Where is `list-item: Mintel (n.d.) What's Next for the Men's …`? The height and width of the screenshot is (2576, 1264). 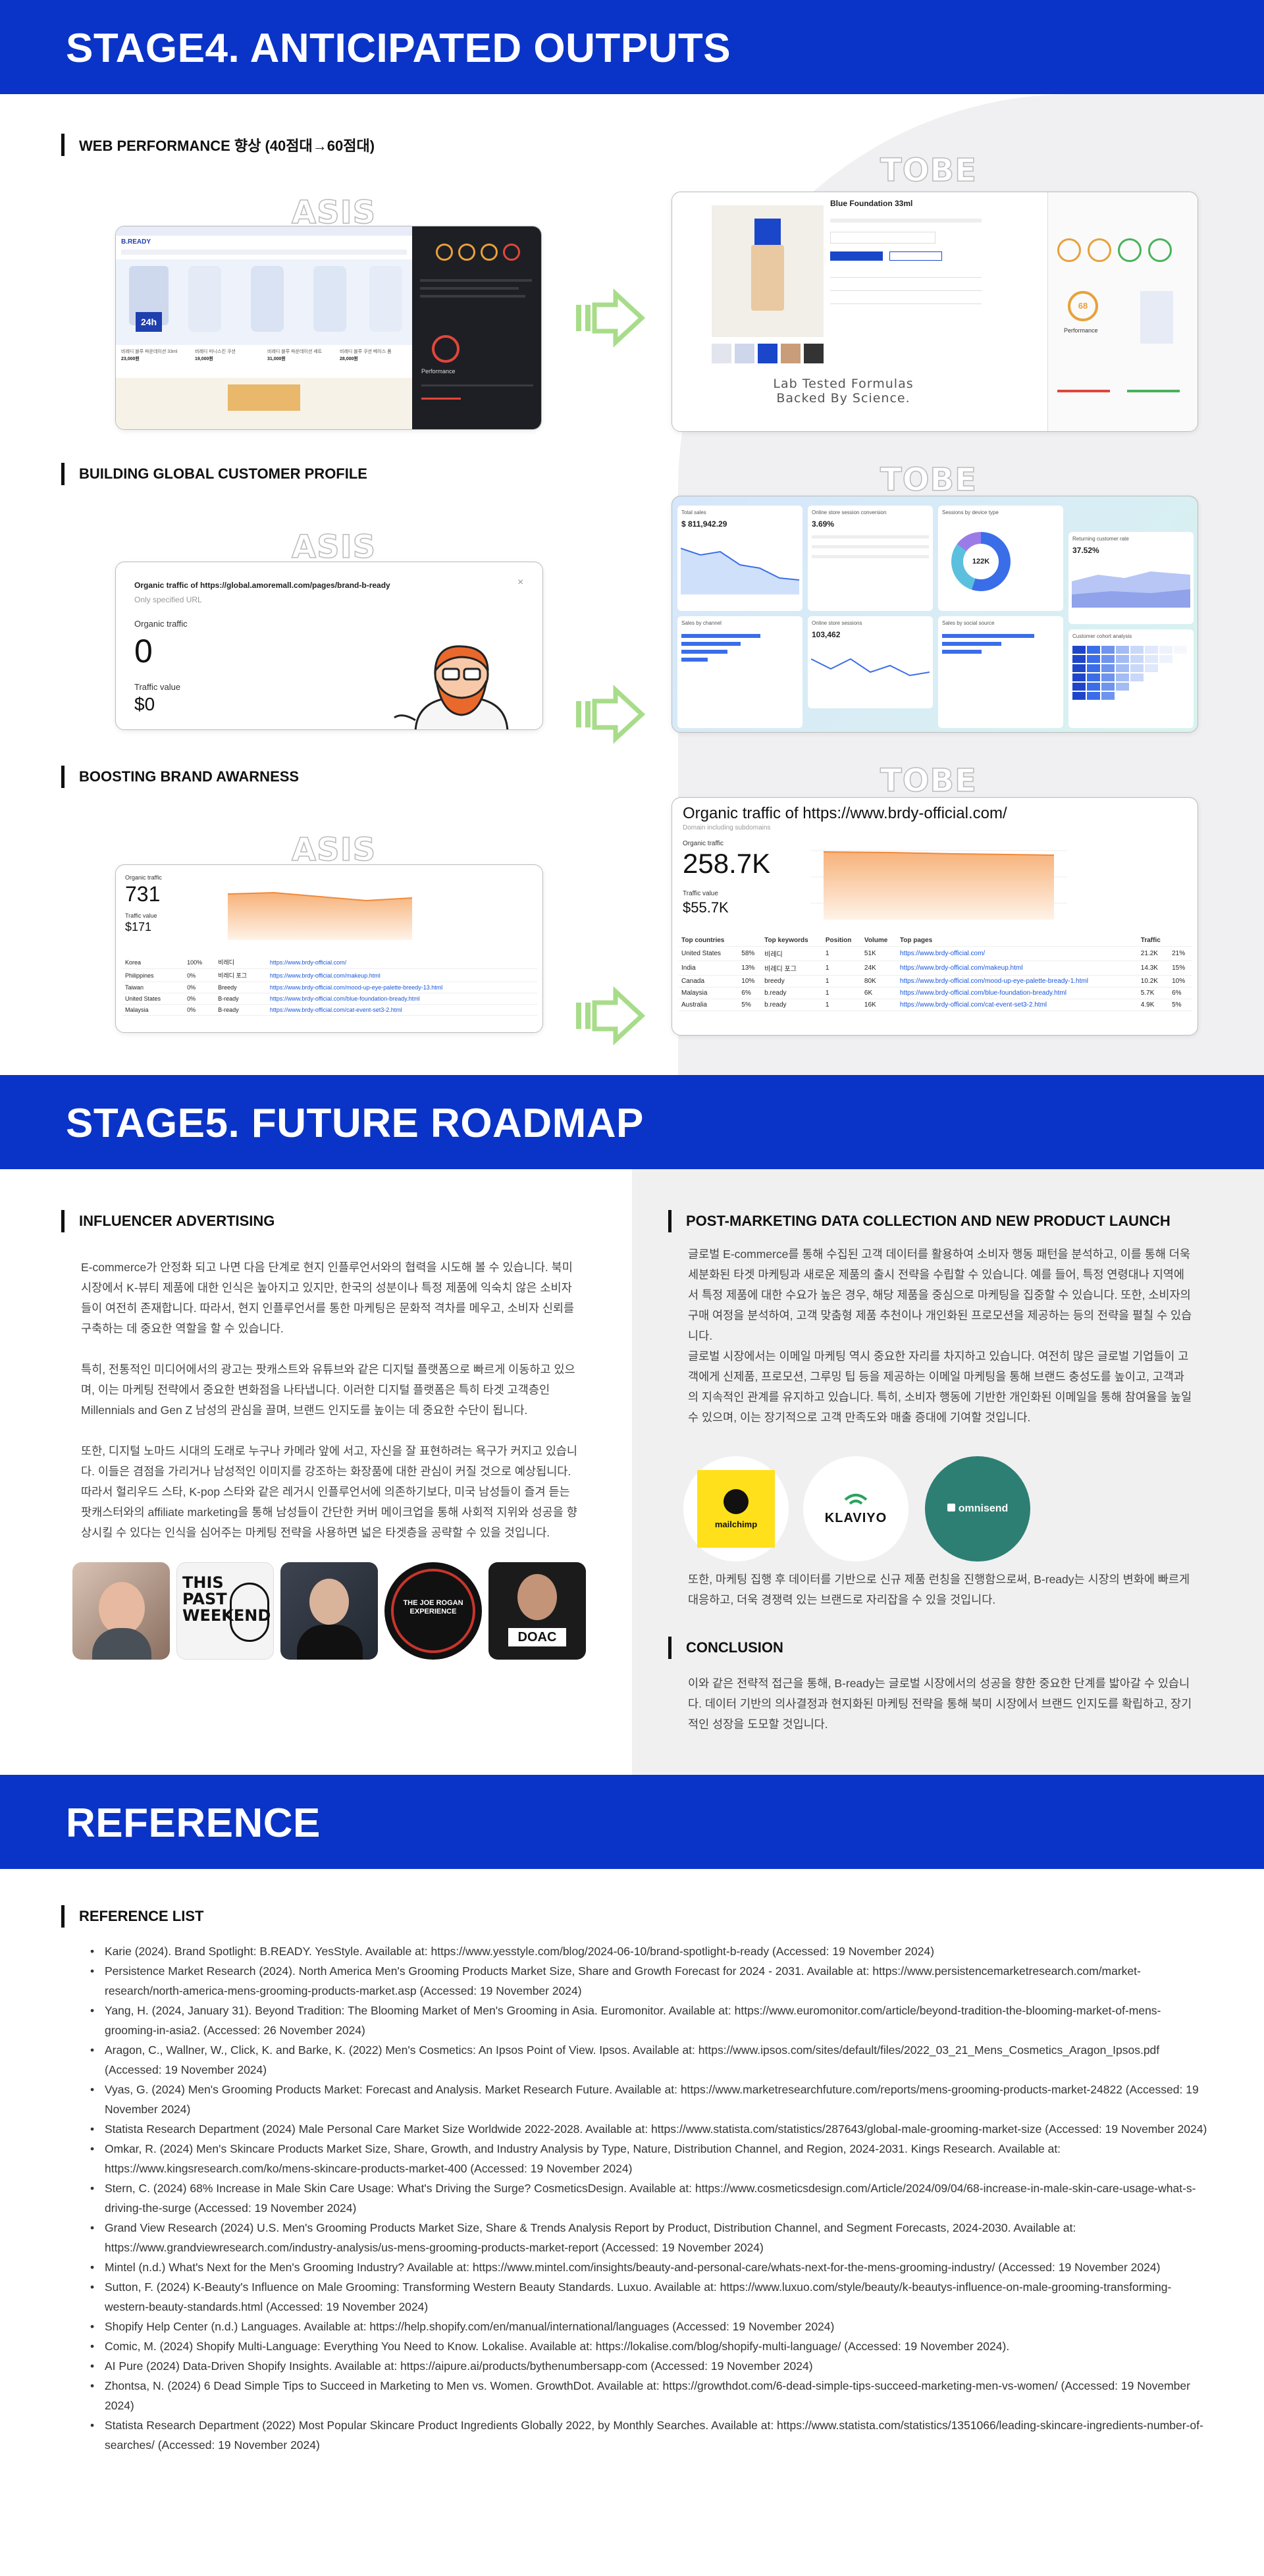
list-item: Mintel (n.d.) What's Next for the Men's … is located at coordinates (649, 2267).